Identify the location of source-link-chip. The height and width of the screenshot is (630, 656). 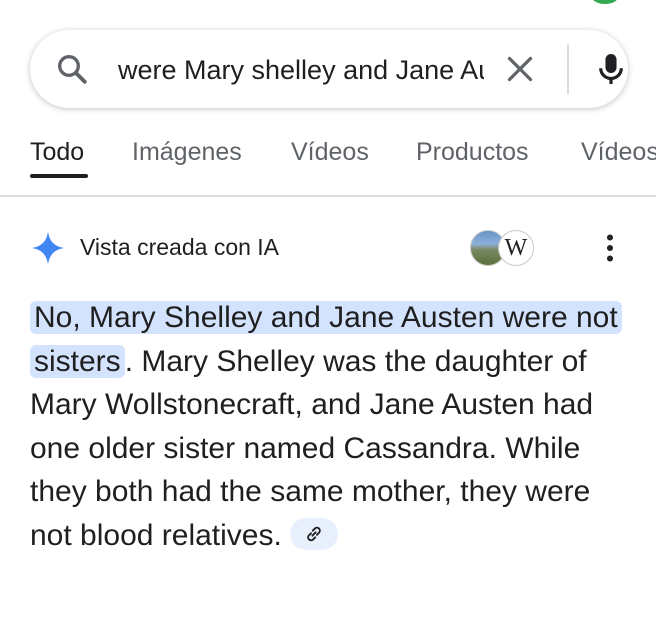
(313, 533).